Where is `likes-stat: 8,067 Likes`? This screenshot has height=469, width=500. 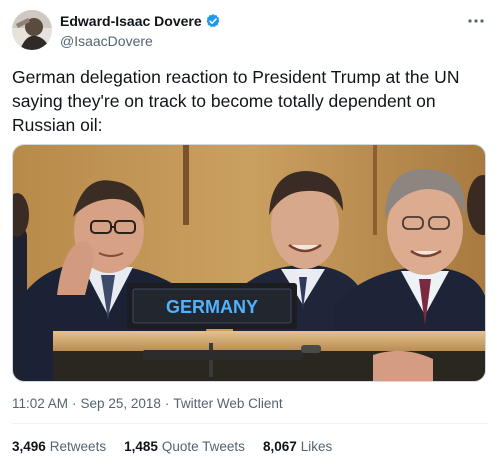 likes-stat: 8,067 Likes is located at coordinates (297, 446).